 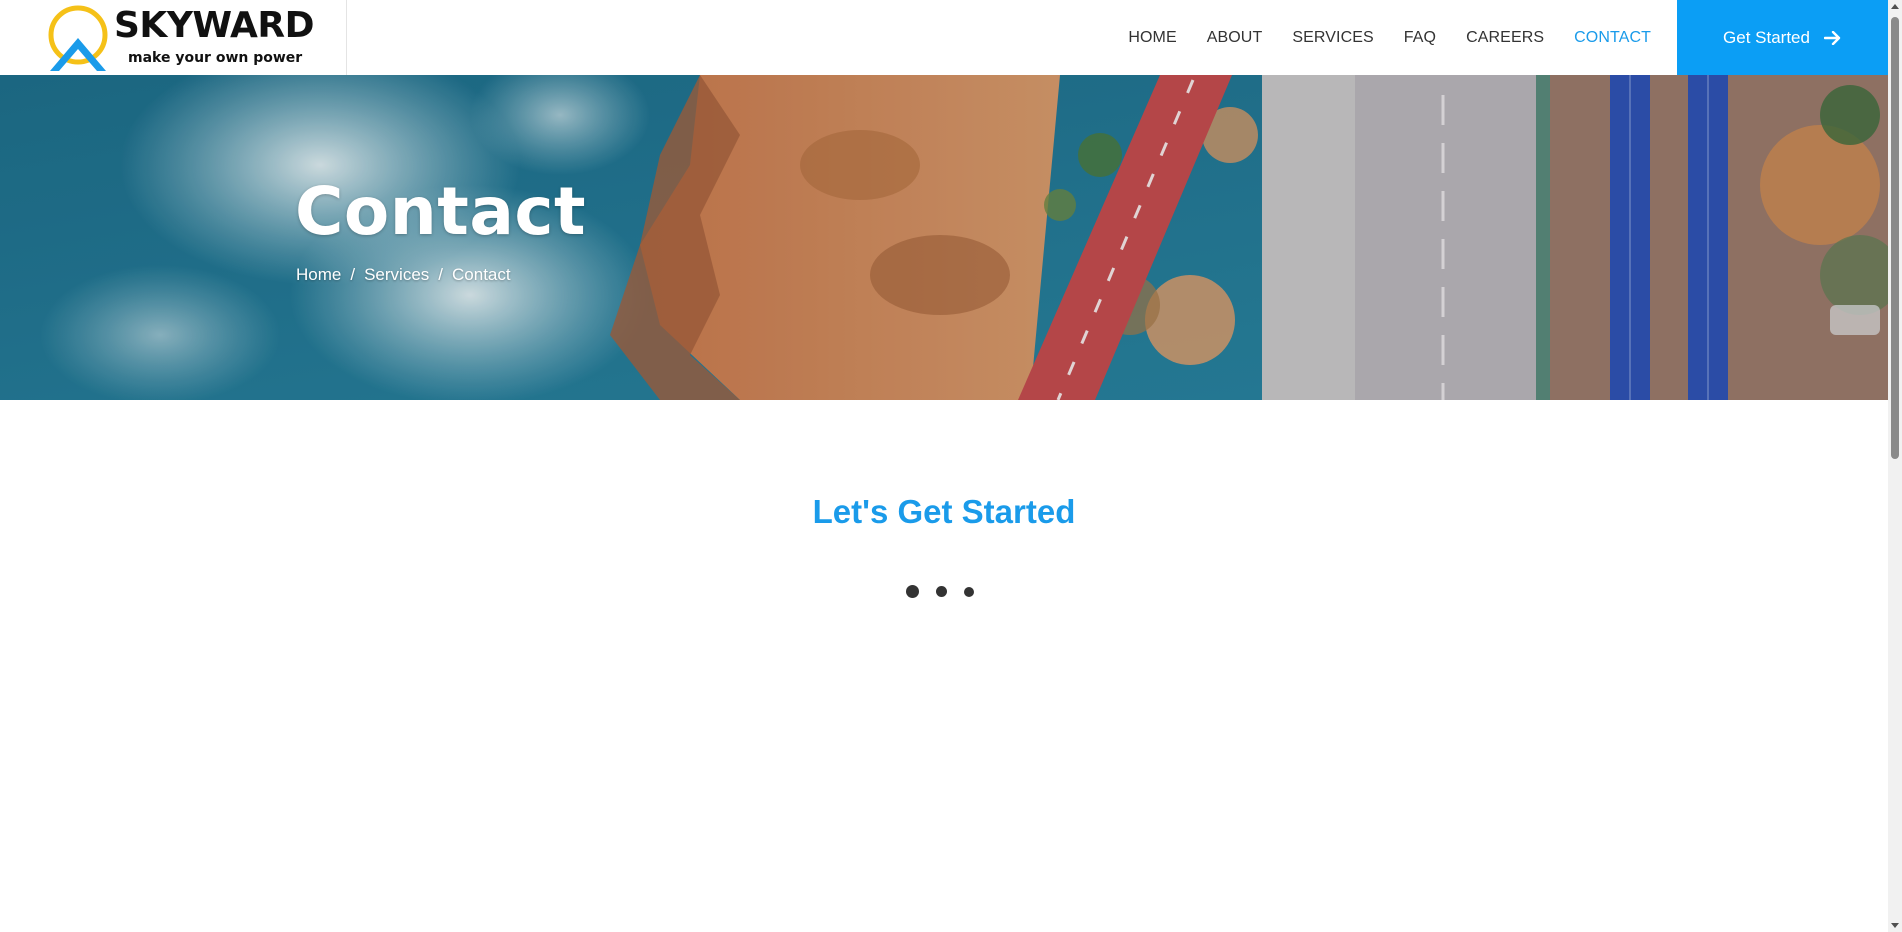 What do you see at coordinates (944, 511) in the screenshot?
I see `section-heading: Let's Get Started` at bounding box center [944, 511].